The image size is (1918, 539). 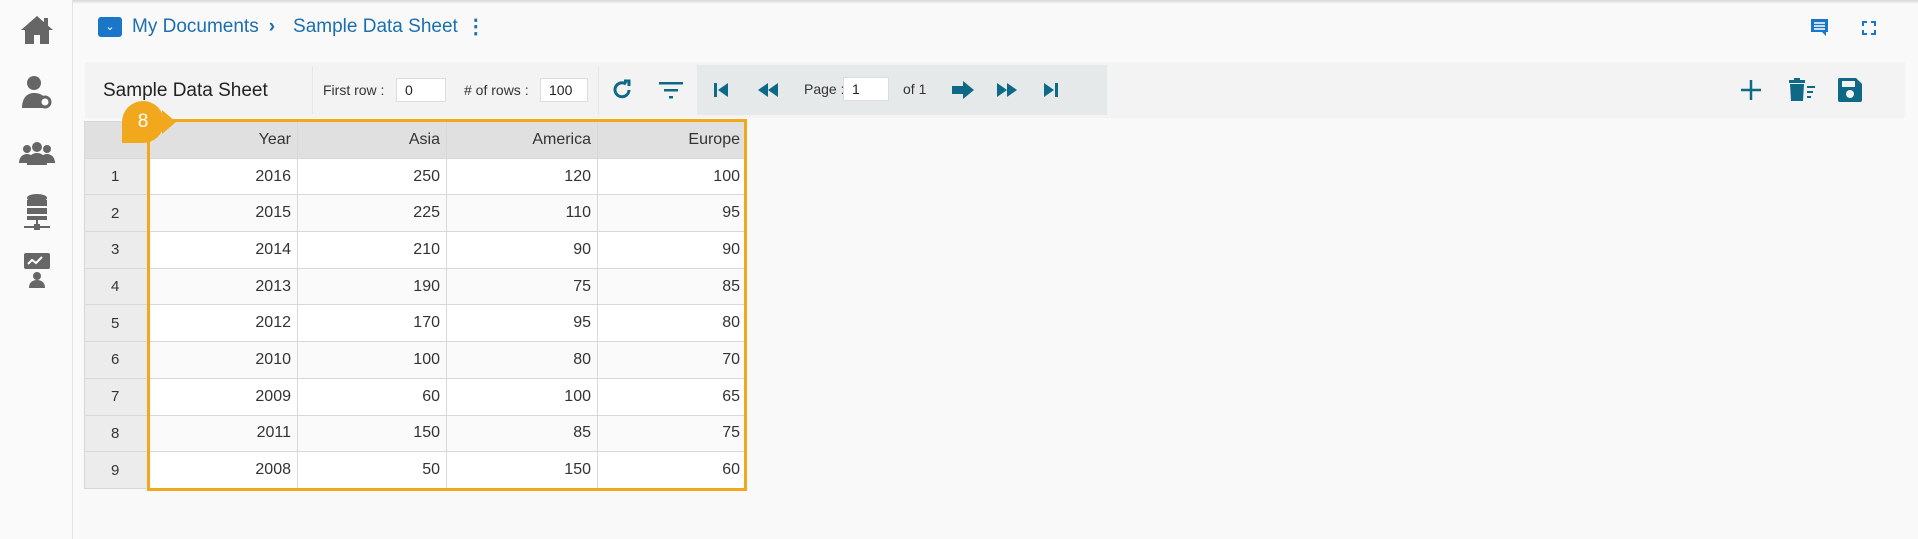 What do you see at coordinates (496, 90) in the screenshot?
I see `rows-label: # of rows :` at bounding box center [496, 90].